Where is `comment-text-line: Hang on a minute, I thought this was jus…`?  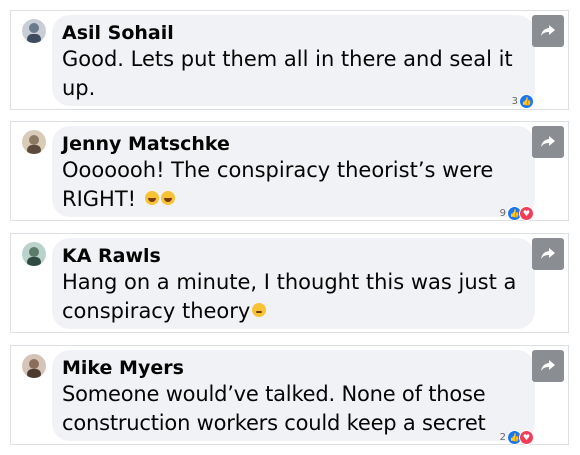
comment-text-line: Hang on a minute, I thought this was jus… is located at coordinates (293, 297).